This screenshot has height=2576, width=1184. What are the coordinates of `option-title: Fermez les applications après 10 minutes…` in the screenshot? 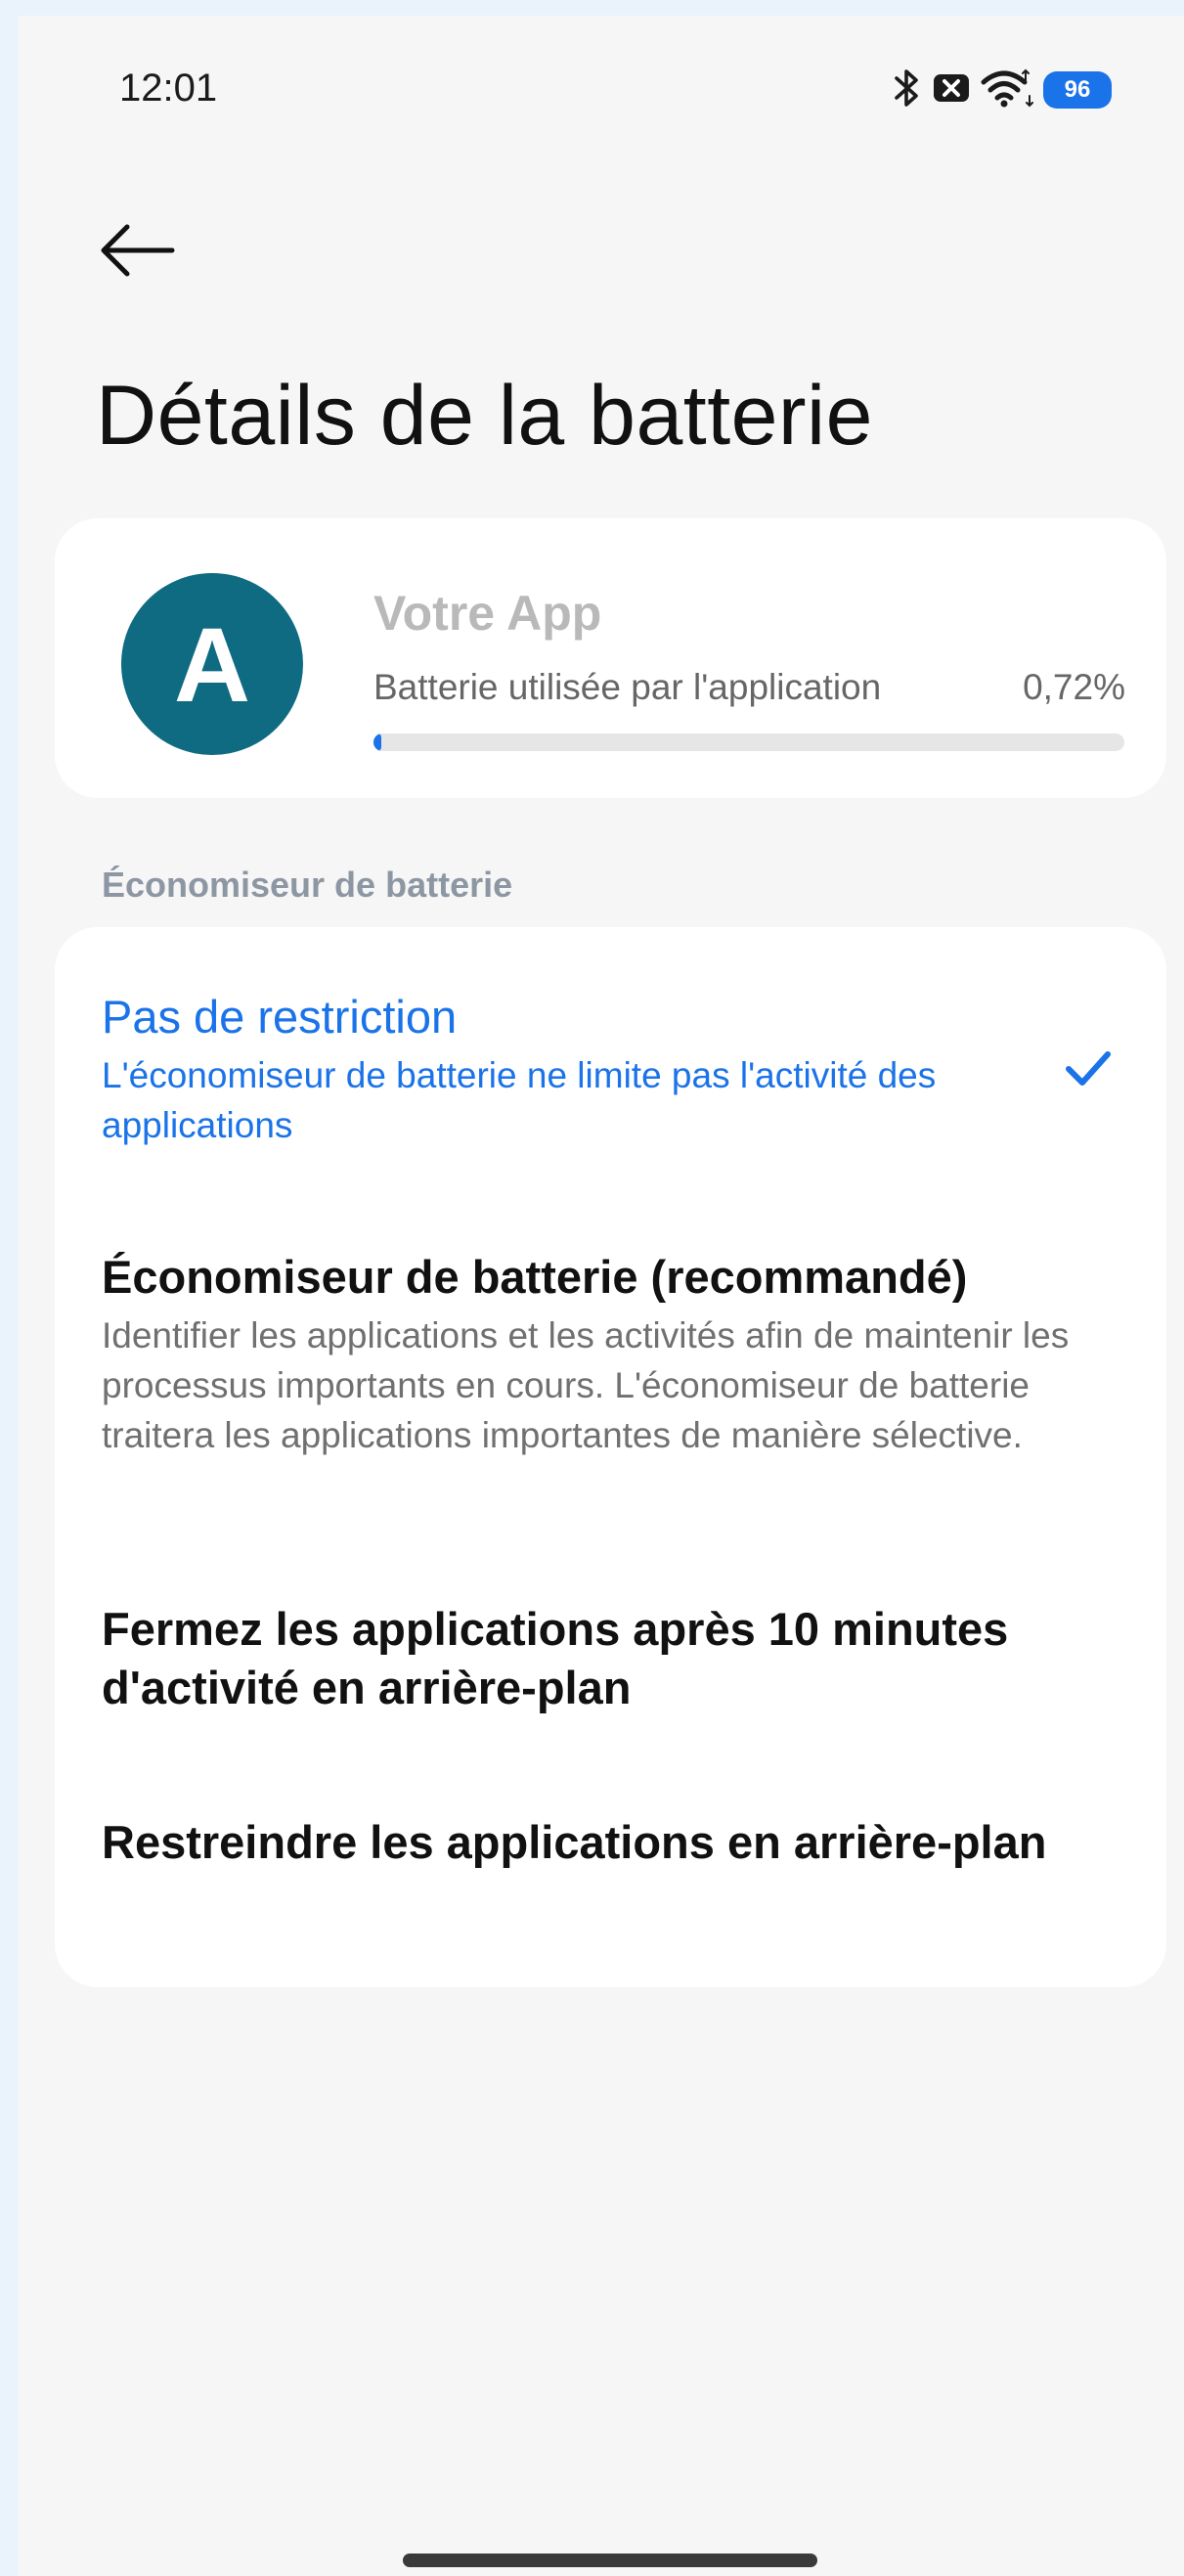 It's located at (555, 1658).